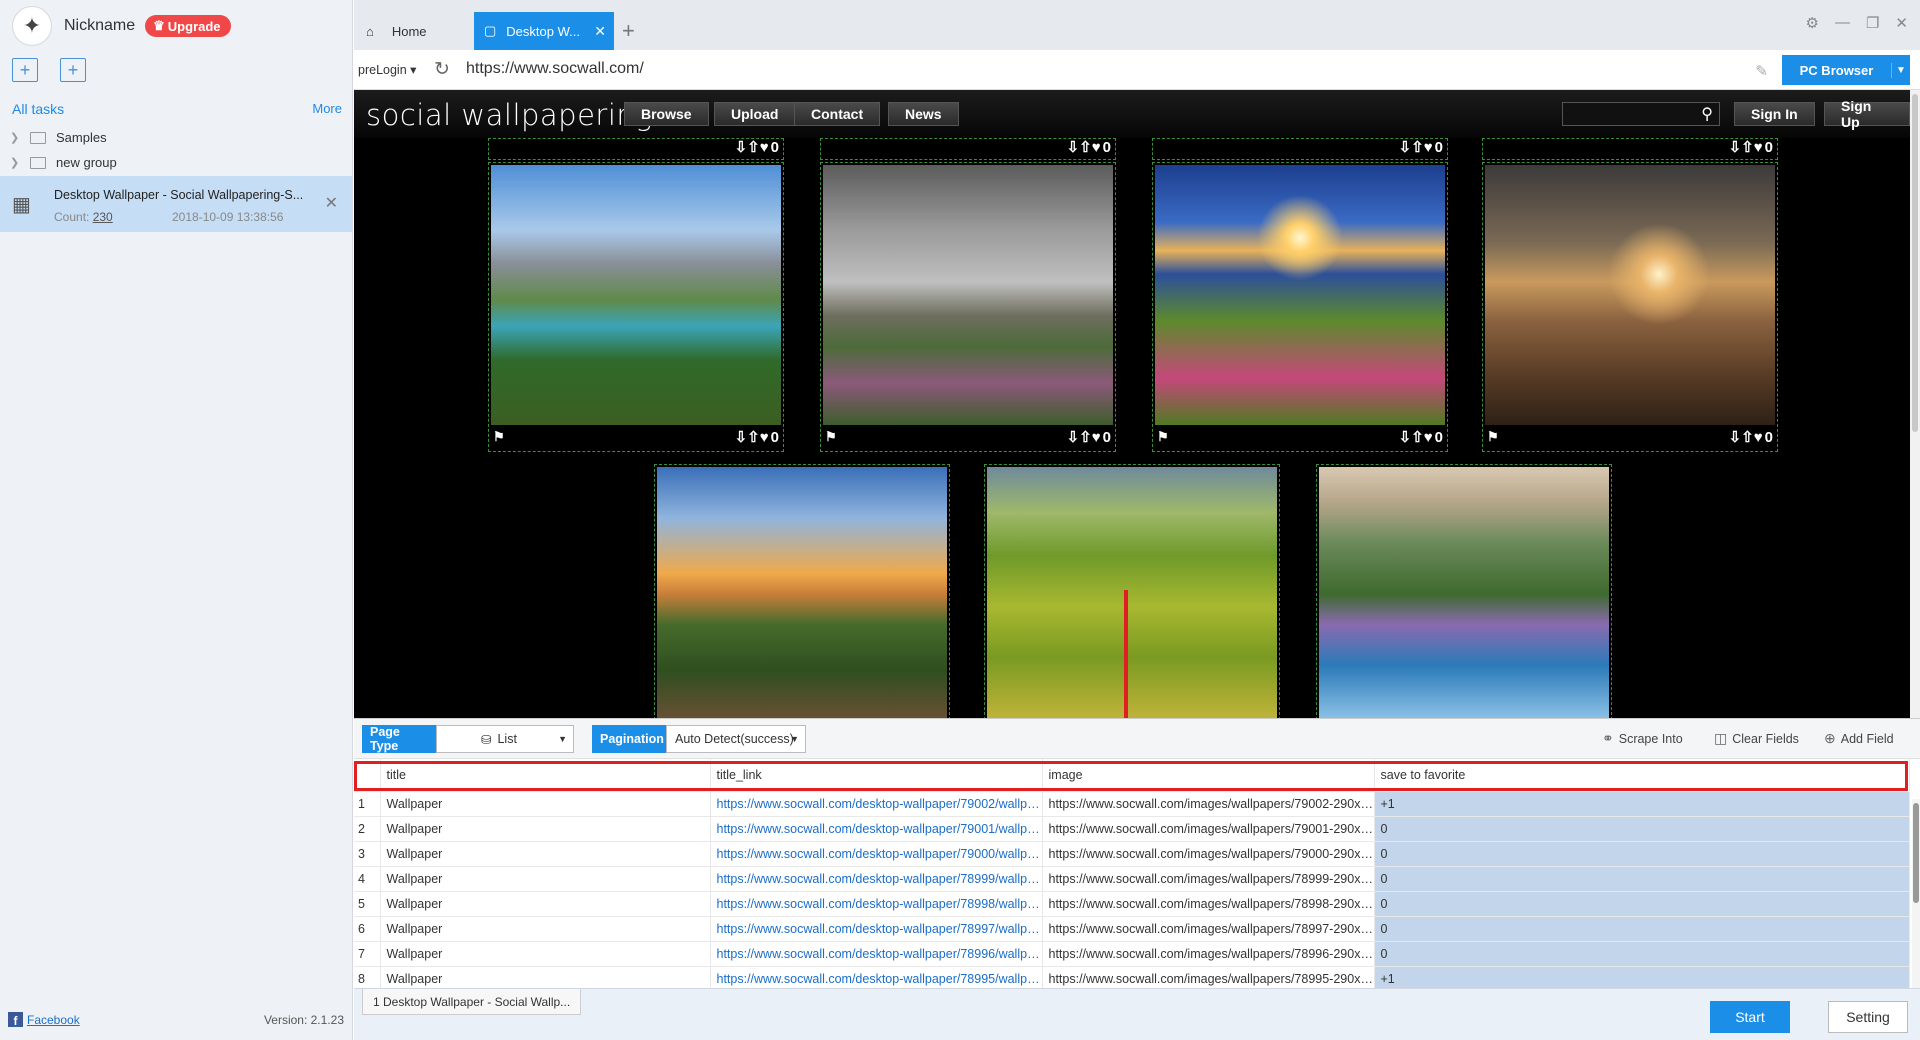 Image resolution: width=1920 pixels, height=1040 pixels. I want to click on new-tab-icon: +, so click(628, 31).